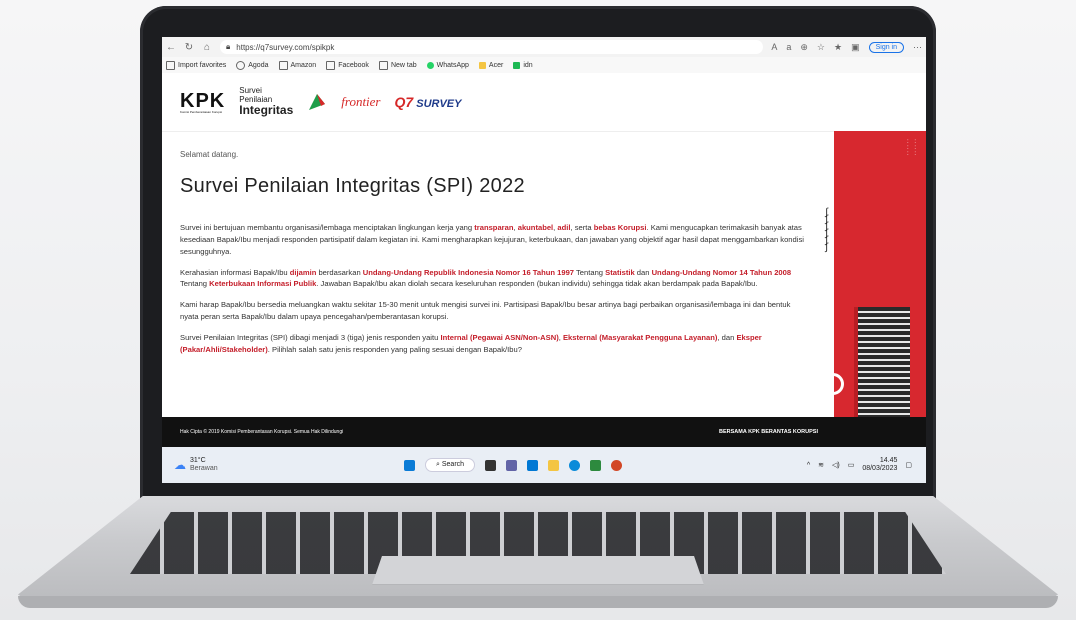 The image size is (1076, 620). I want to click on spi-logo: Survei Penilaian Integritas, so click(266, 102).